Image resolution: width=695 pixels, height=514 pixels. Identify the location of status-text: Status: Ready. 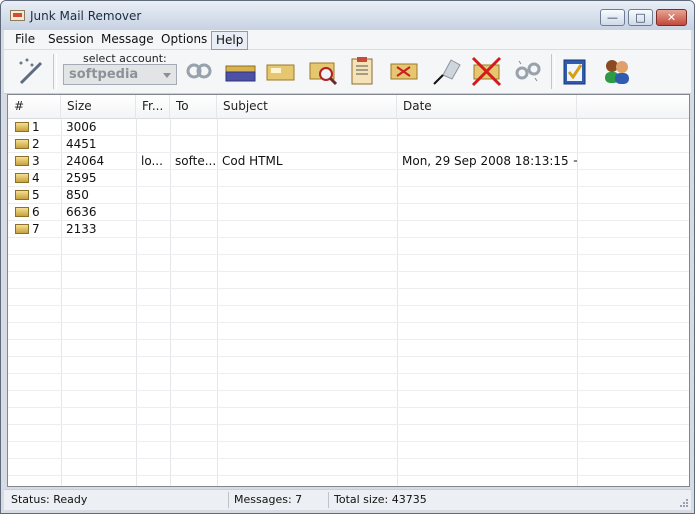
(117, 500).